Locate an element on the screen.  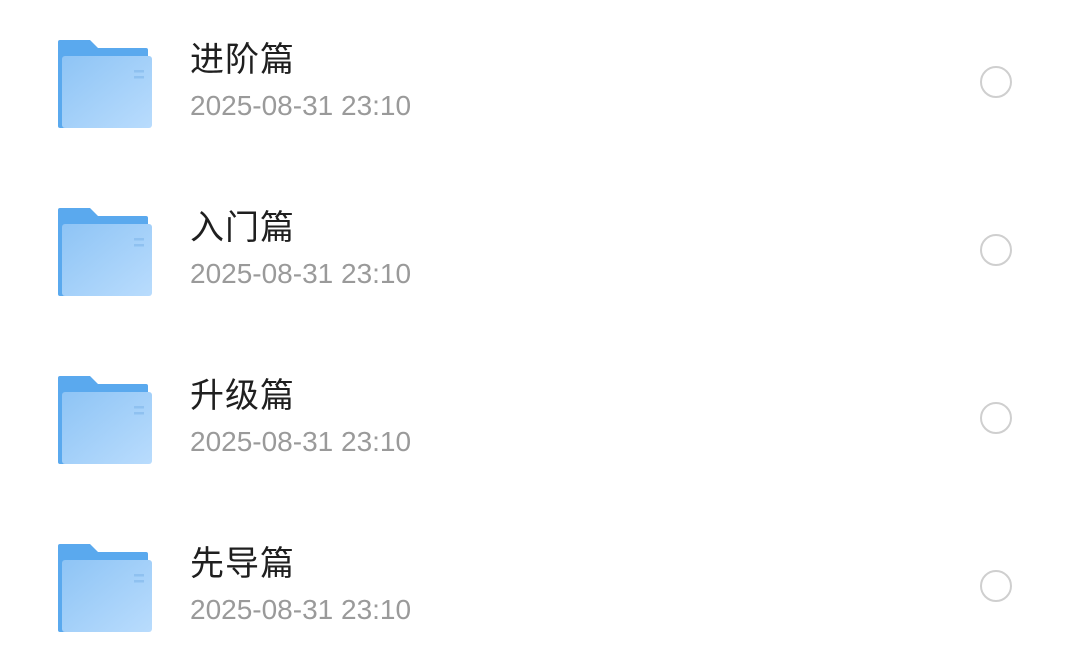
file-name: 入门篇 is located at coordinates (242, 228).